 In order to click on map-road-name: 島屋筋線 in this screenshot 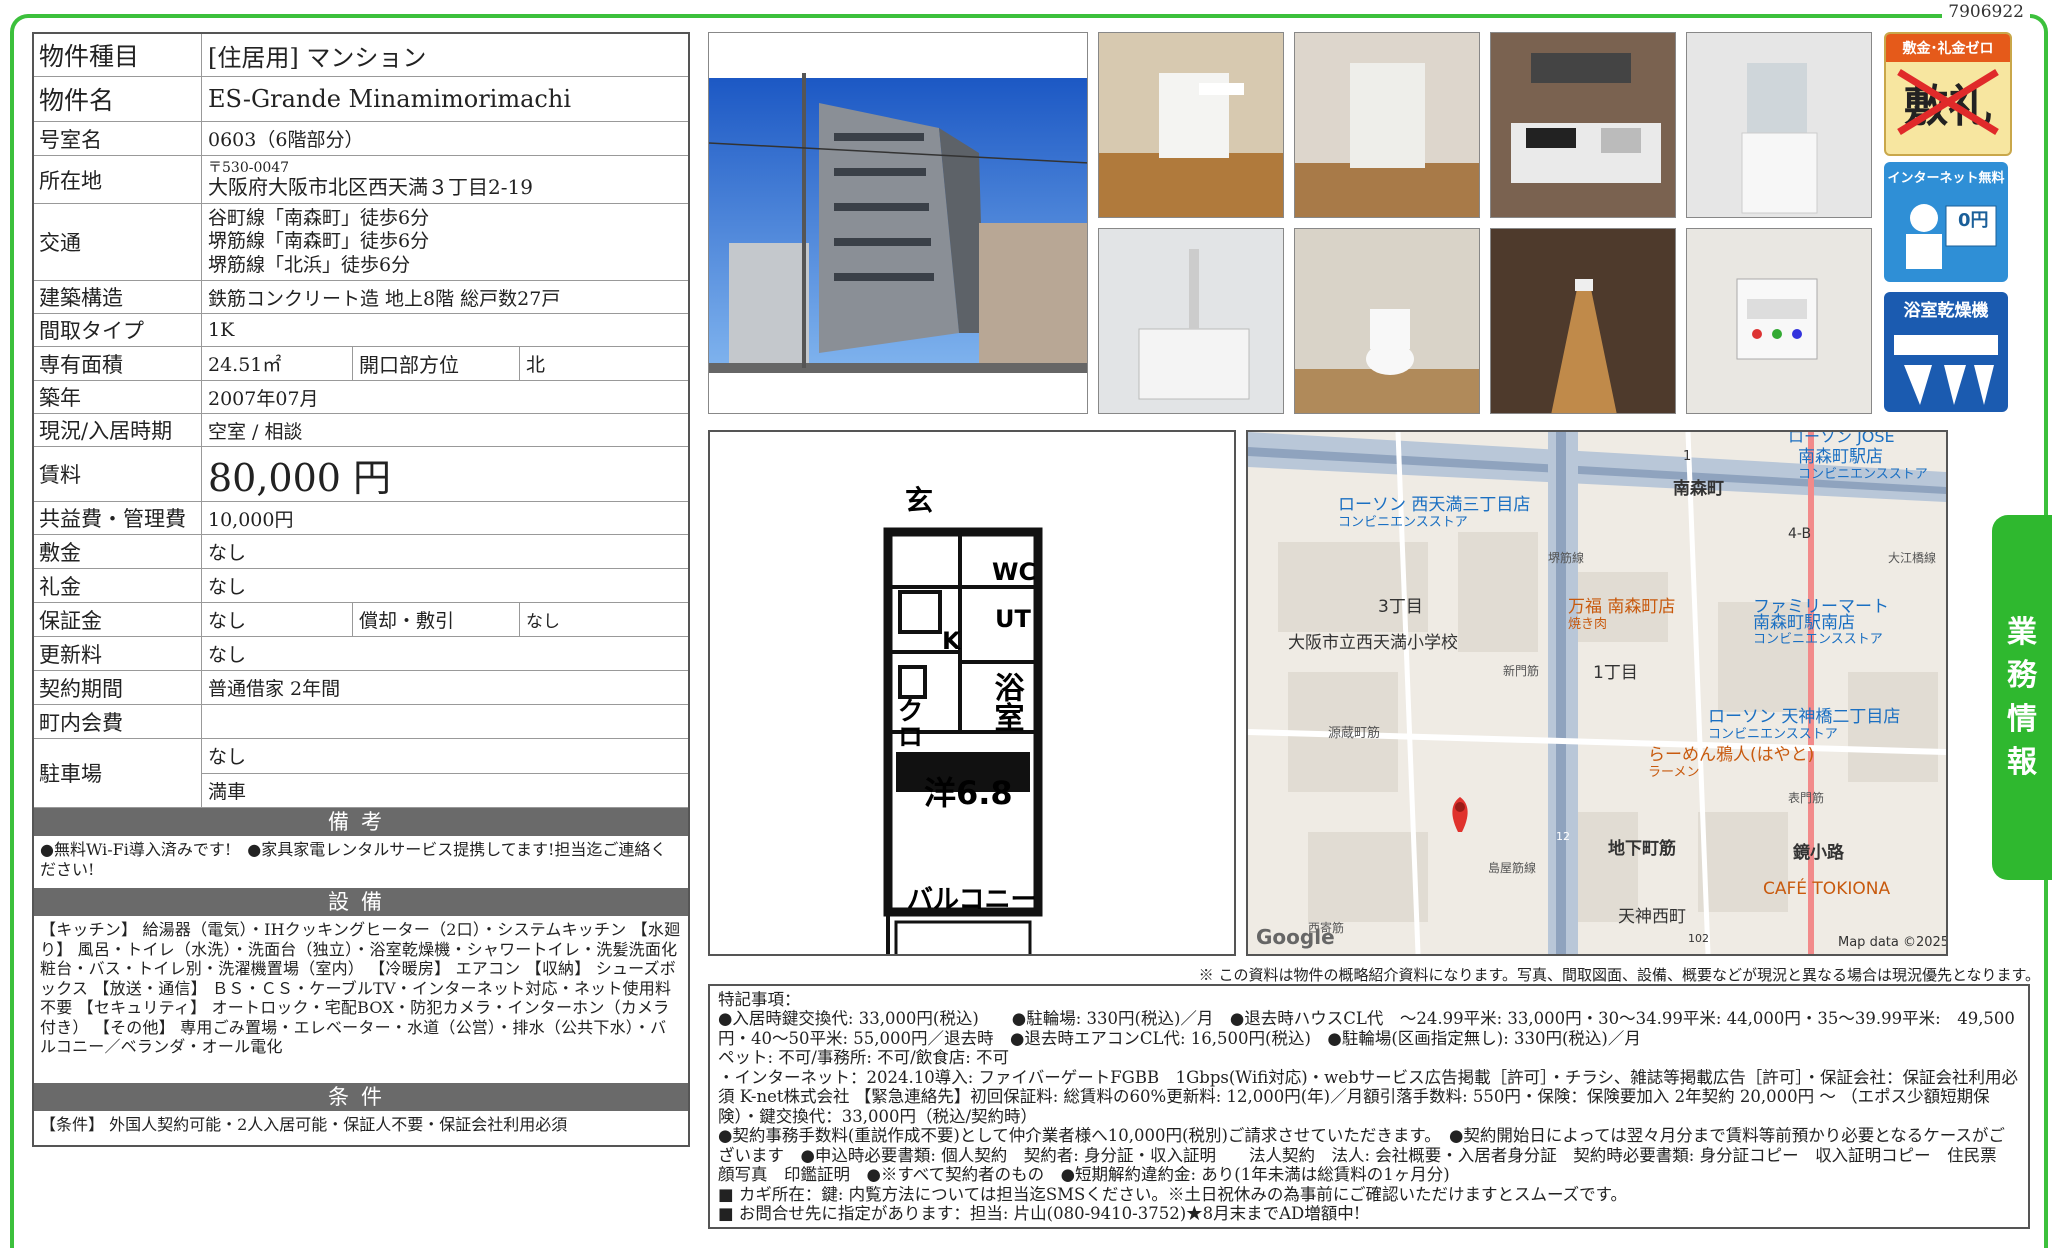, I will do `click(1512, 867)`.